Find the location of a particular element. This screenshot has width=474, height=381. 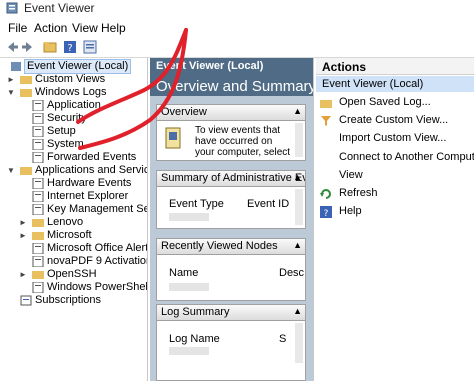

tree-office-alerts: Microsoft Office Alerts is located at coordinates (76, 248).